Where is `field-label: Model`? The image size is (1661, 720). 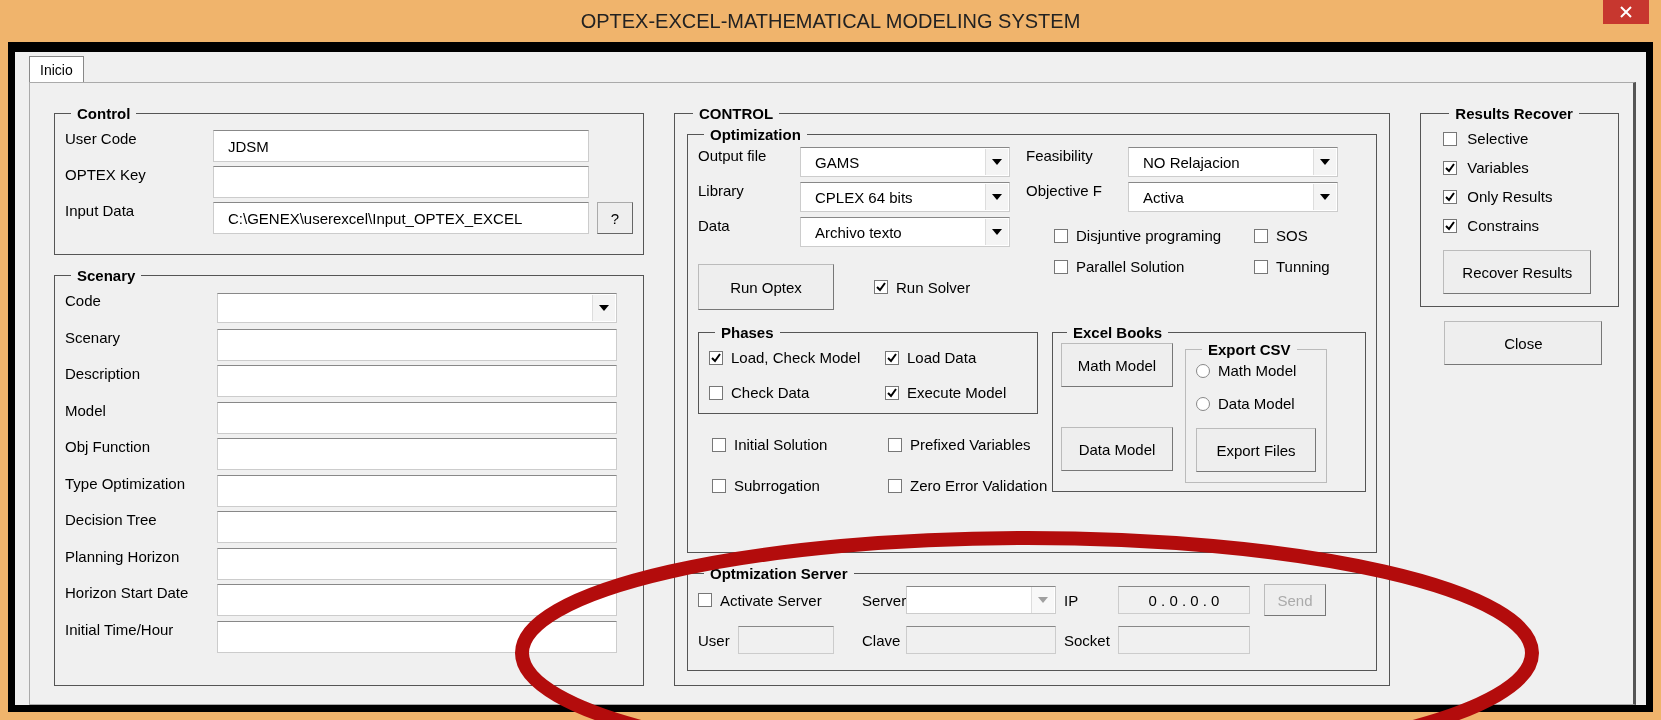
field-label: Model is located at coordinates (86, 409).